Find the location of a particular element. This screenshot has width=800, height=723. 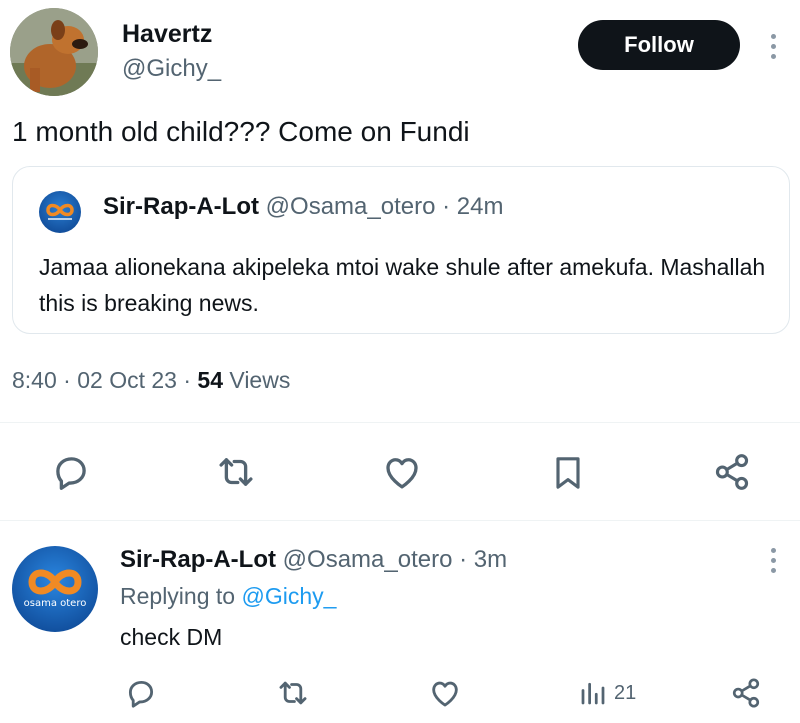

quoted-author-handle: @Osama_otero is located at coordinates (350, 206).